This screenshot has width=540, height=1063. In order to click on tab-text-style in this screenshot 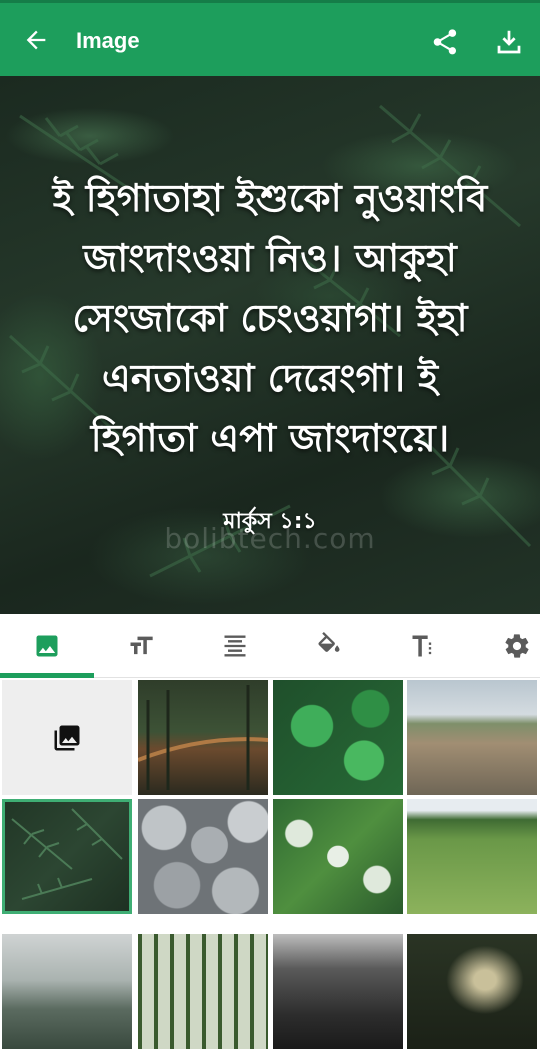, I will do `click(423, 646)`.